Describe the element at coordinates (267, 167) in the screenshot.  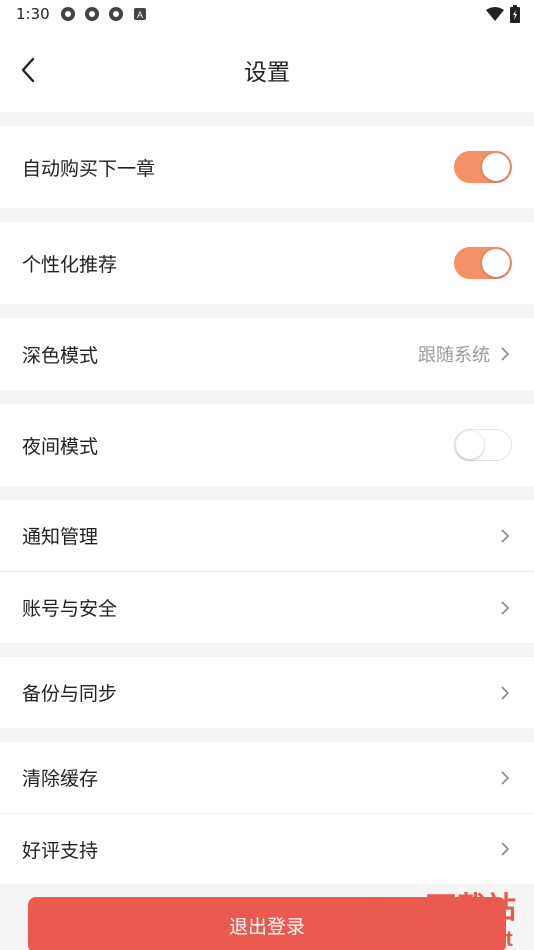
I see `setting-auto-buy: 自动购买下一章` at that location.